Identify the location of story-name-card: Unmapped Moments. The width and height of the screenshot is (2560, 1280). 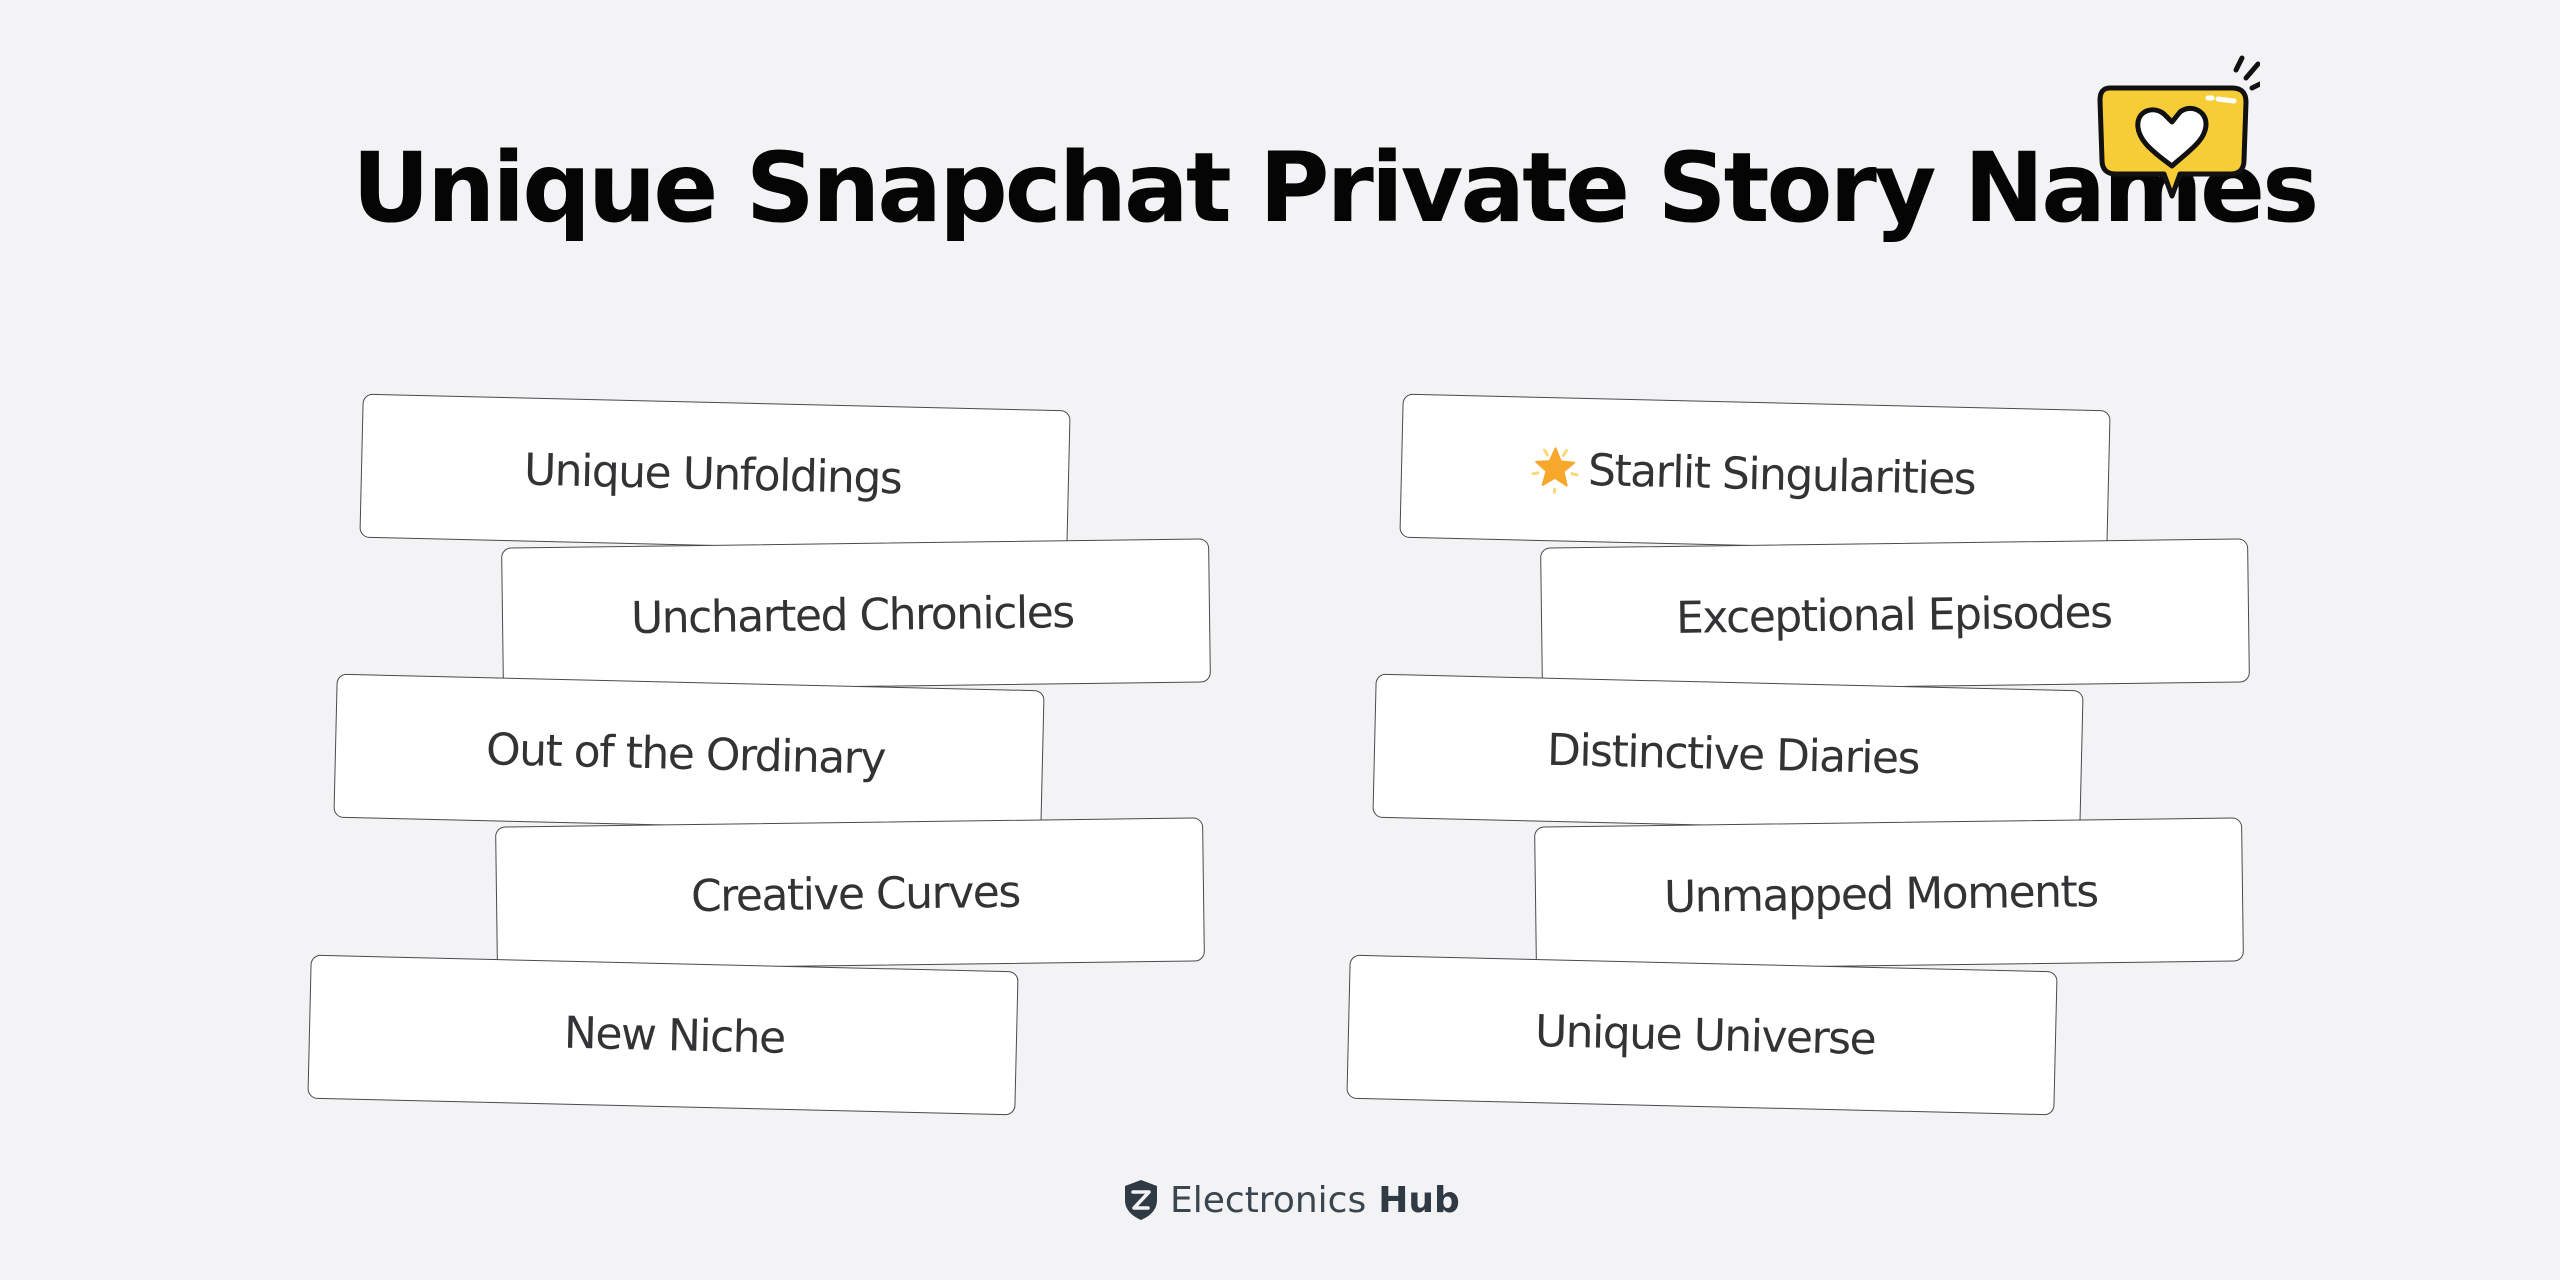
(1889, 894).